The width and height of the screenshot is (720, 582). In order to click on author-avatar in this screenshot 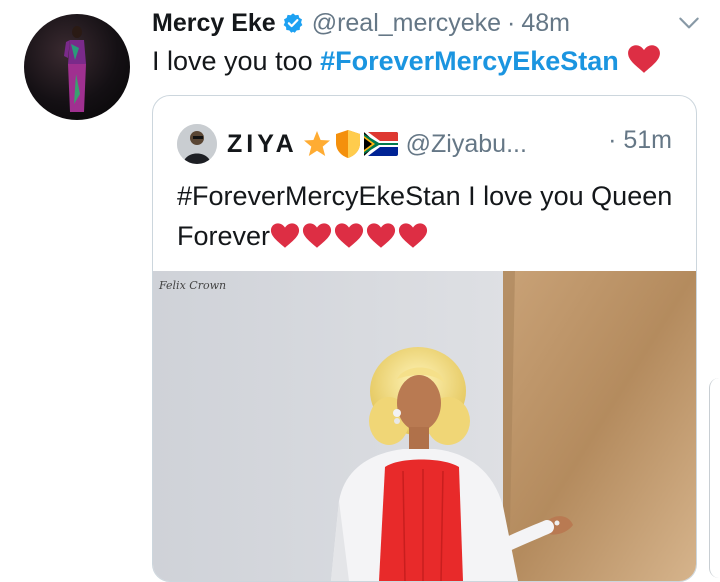, I will do `click(77, 67)`.